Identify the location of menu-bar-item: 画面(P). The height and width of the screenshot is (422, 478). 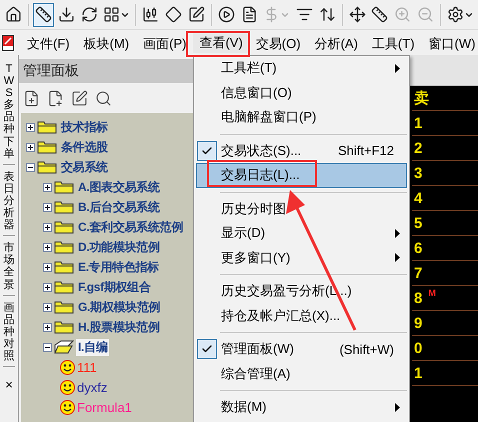
(165, 42).